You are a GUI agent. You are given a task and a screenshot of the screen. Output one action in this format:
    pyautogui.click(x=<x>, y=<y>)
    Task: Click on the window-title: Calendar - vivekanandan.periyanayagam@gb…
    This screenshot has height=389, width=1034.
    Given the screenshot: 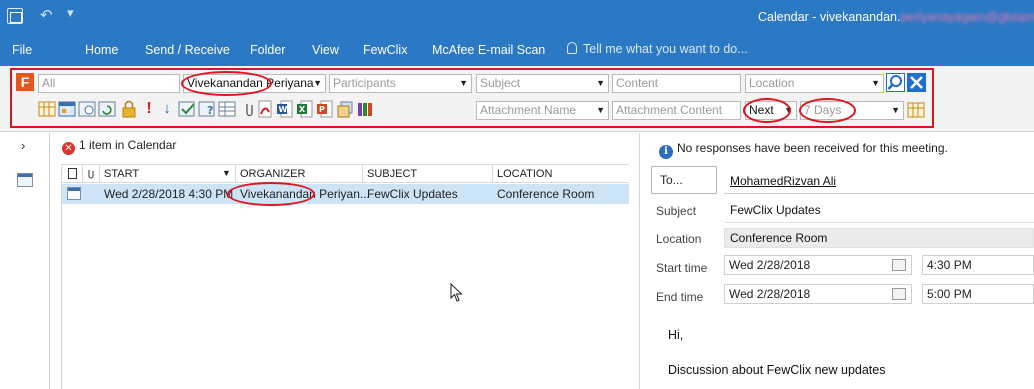 What is the action you would take?
    pyautogui.click(x=896, y=17)
    